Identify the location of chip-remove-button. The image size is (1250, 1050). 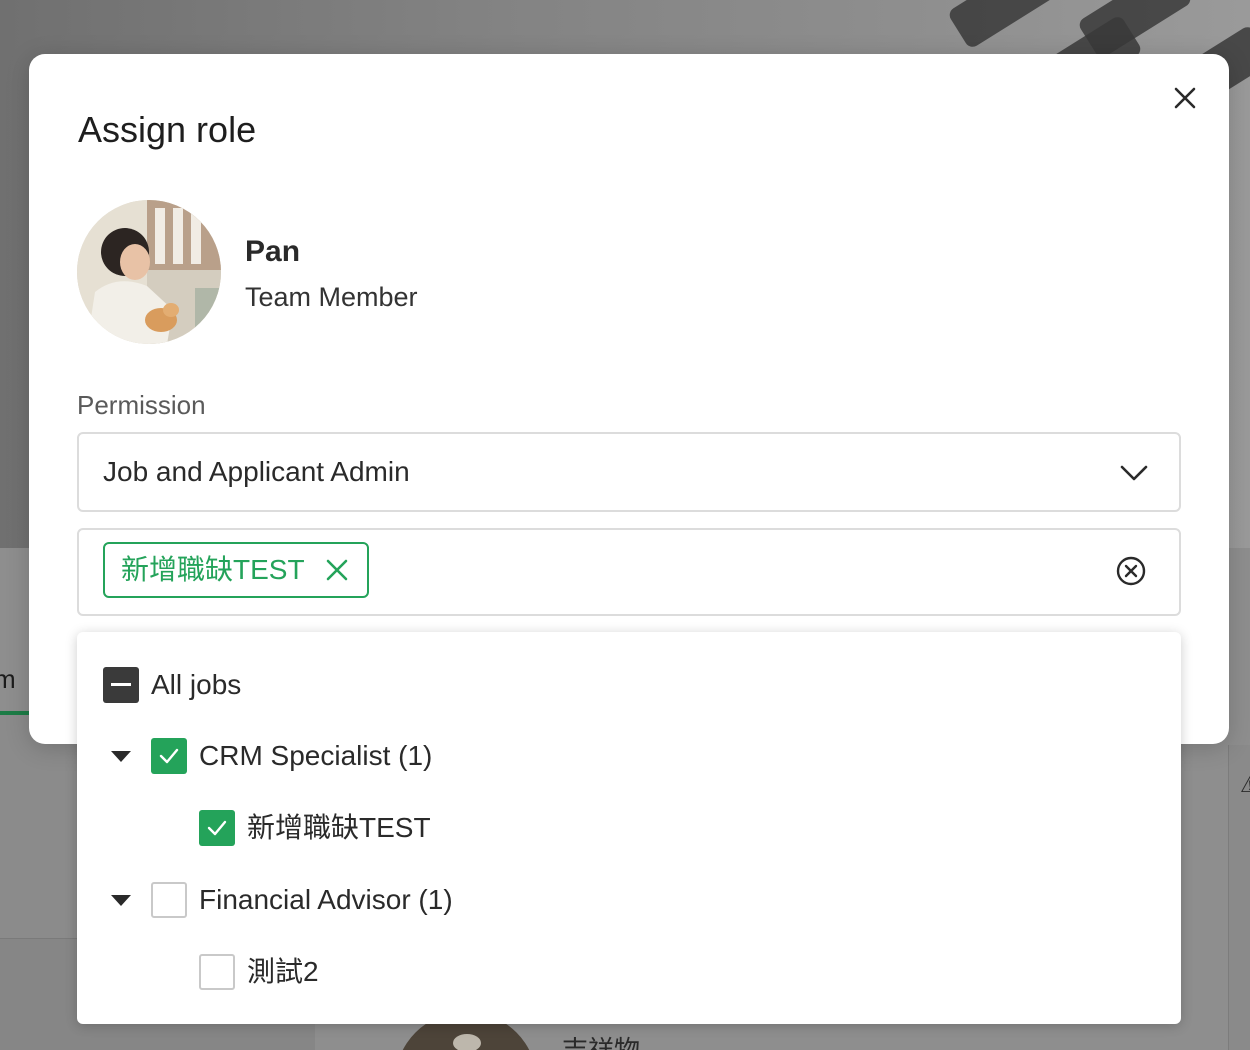
(337, 570).